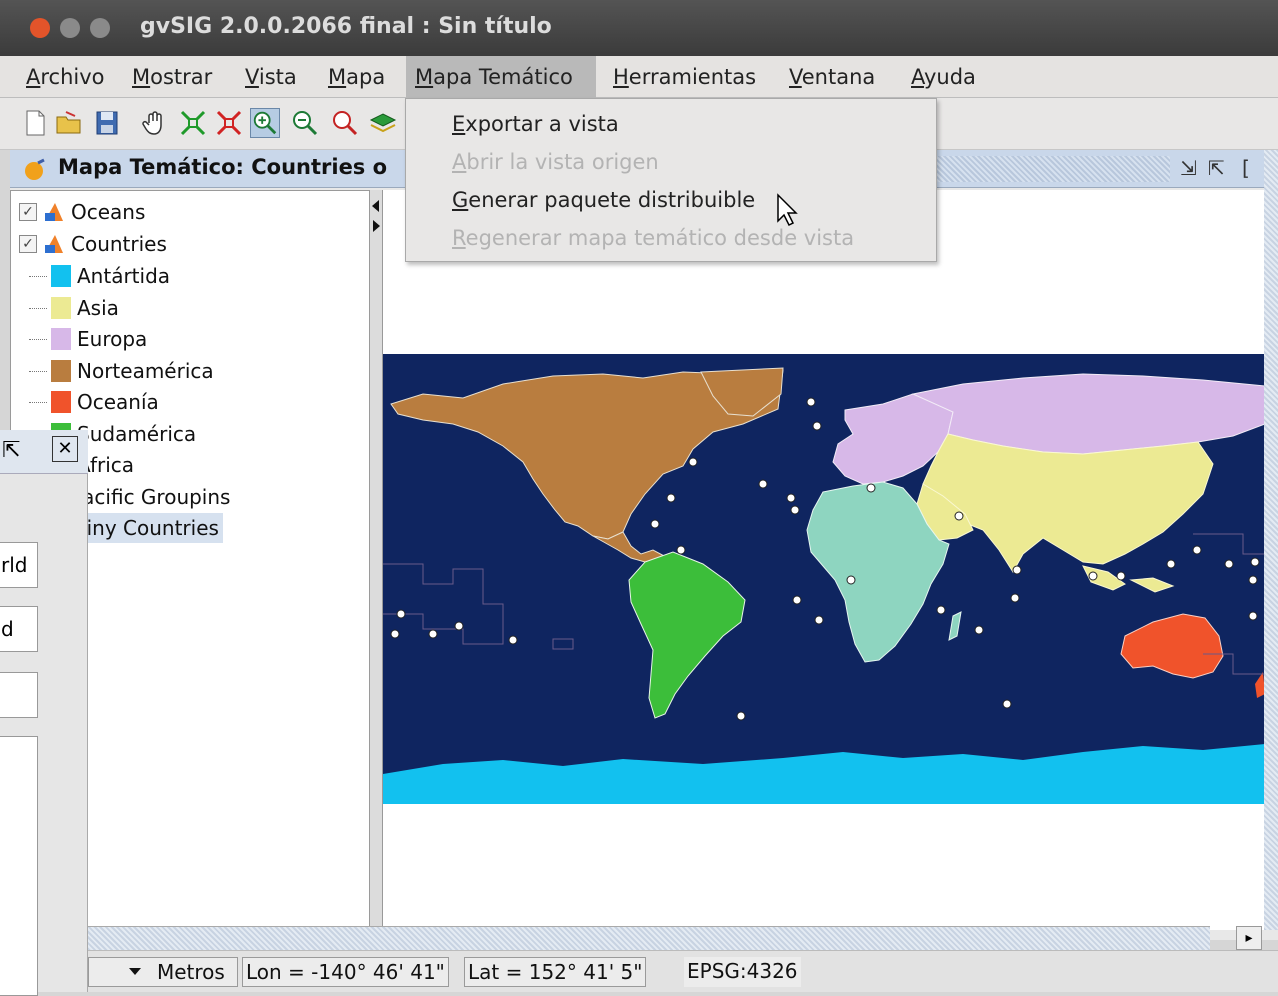  I want to click on menu-ventana: Ventana, so click(832, 77).